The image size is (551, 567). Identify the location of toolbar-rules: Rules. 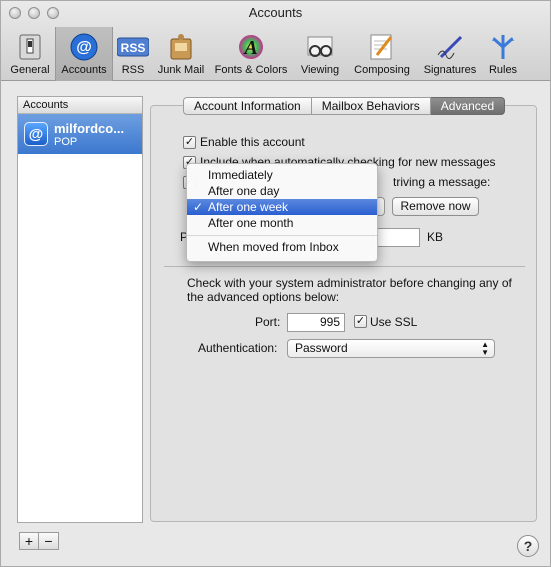
(503, 54).